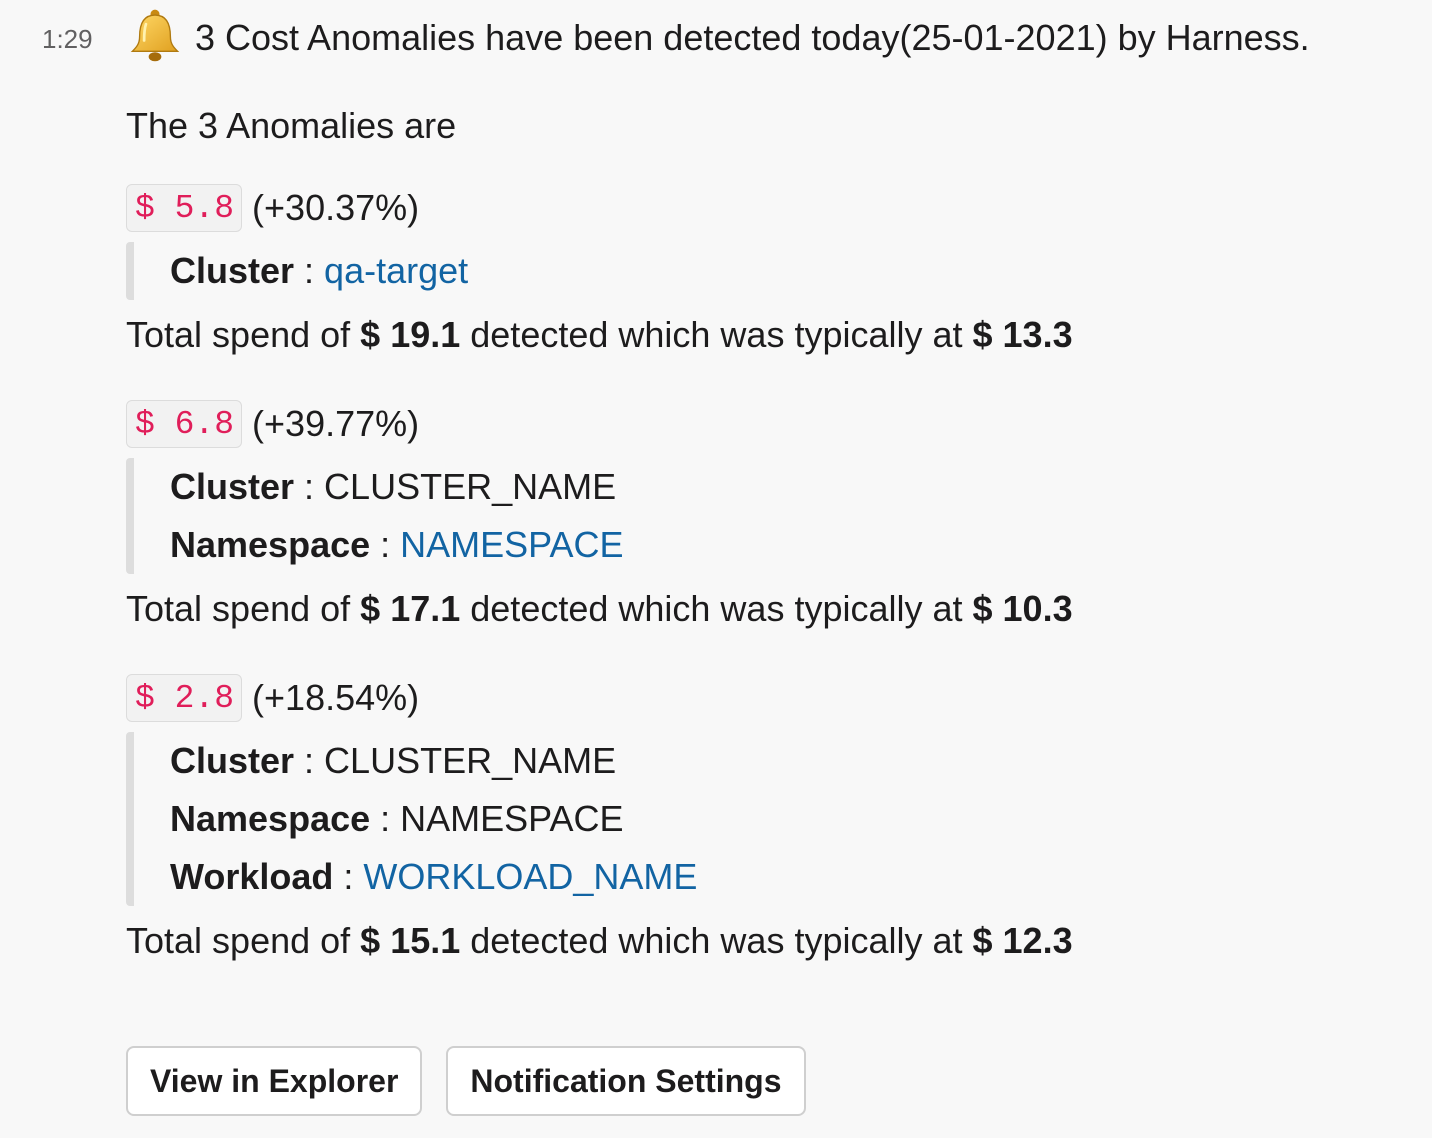 The height and width of the screenshot is (1138, 1432). I want to click on notification-settings-button: Notification Settings, so click(626, 1081).